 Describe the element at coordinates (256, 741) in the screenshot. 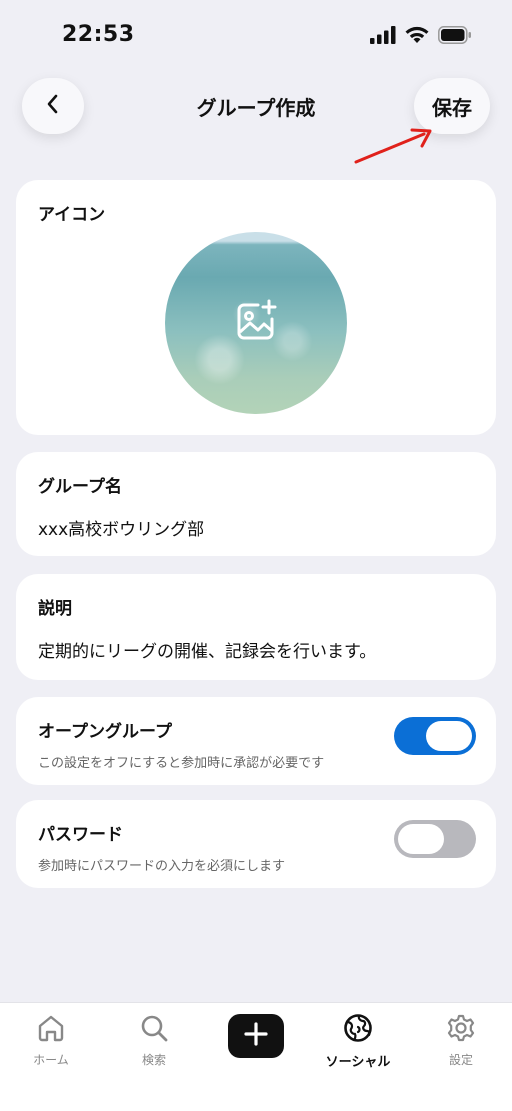

I see `open-group-card: オープングループ この設定をオフにすると参加時に承認が必要です` at that location.